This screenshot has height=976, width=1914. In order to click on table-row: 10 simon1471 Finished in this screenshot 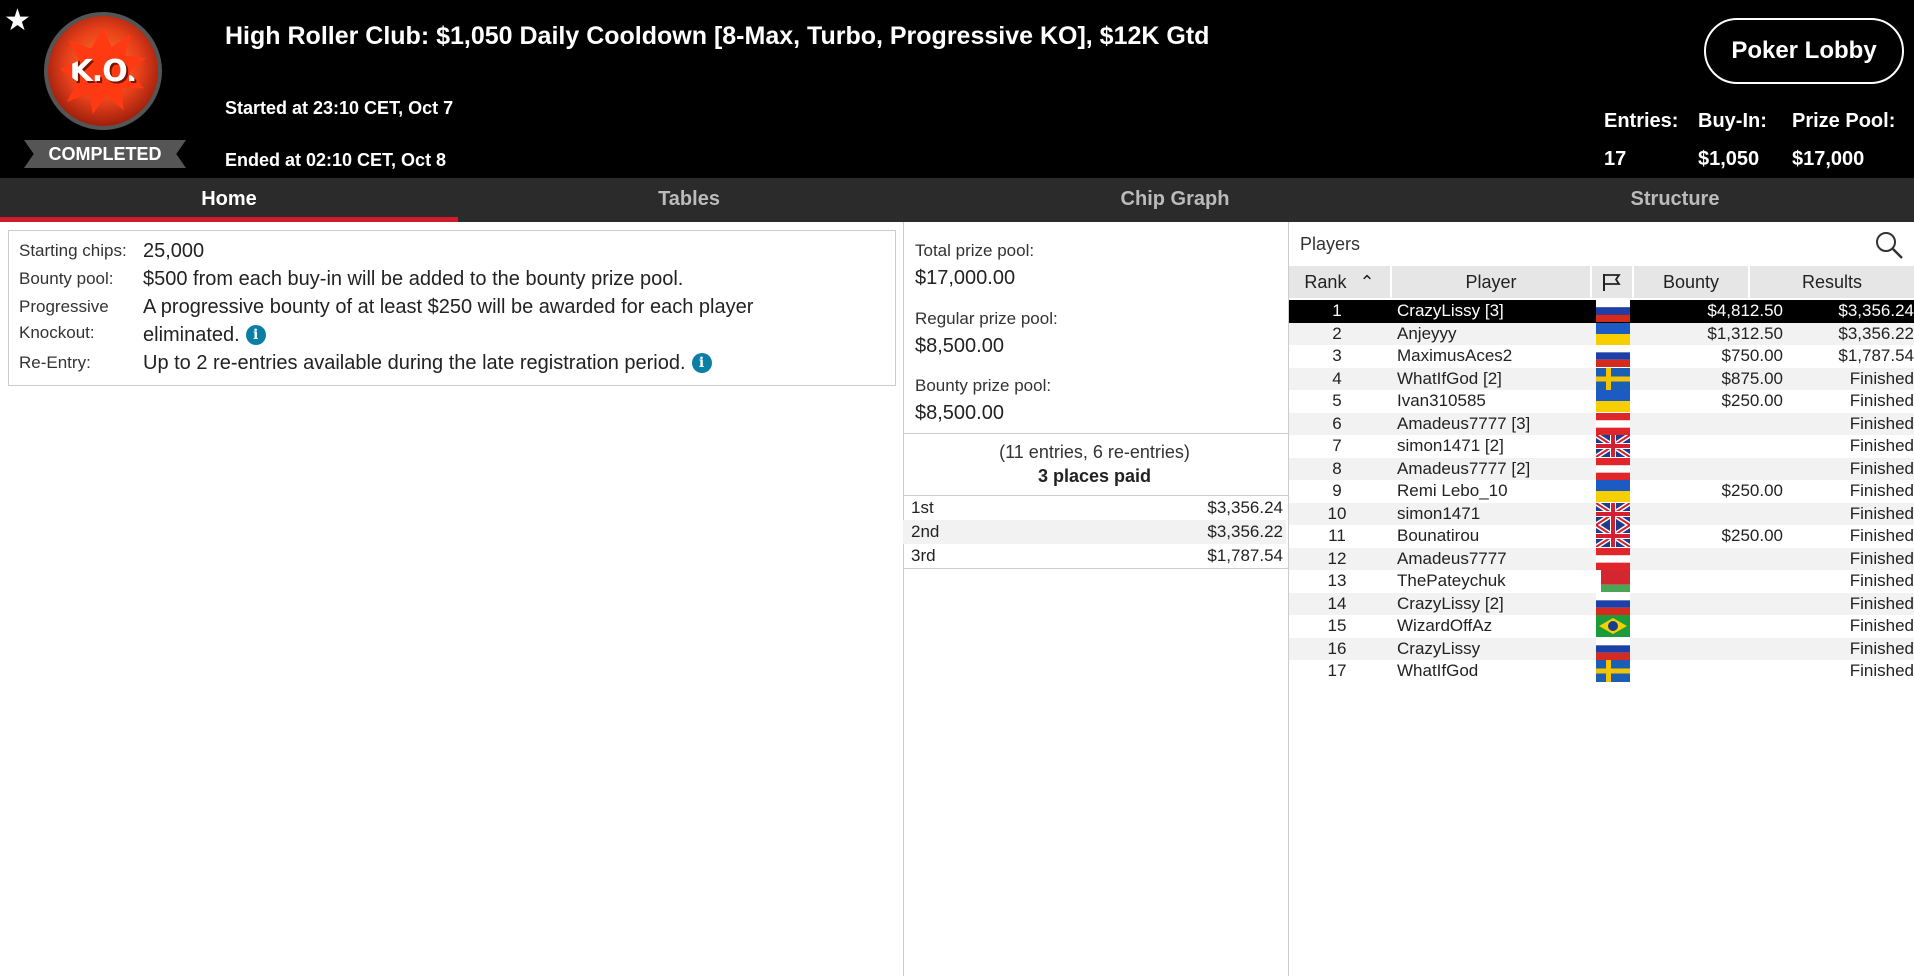, I will do `click(1601, 513)`.